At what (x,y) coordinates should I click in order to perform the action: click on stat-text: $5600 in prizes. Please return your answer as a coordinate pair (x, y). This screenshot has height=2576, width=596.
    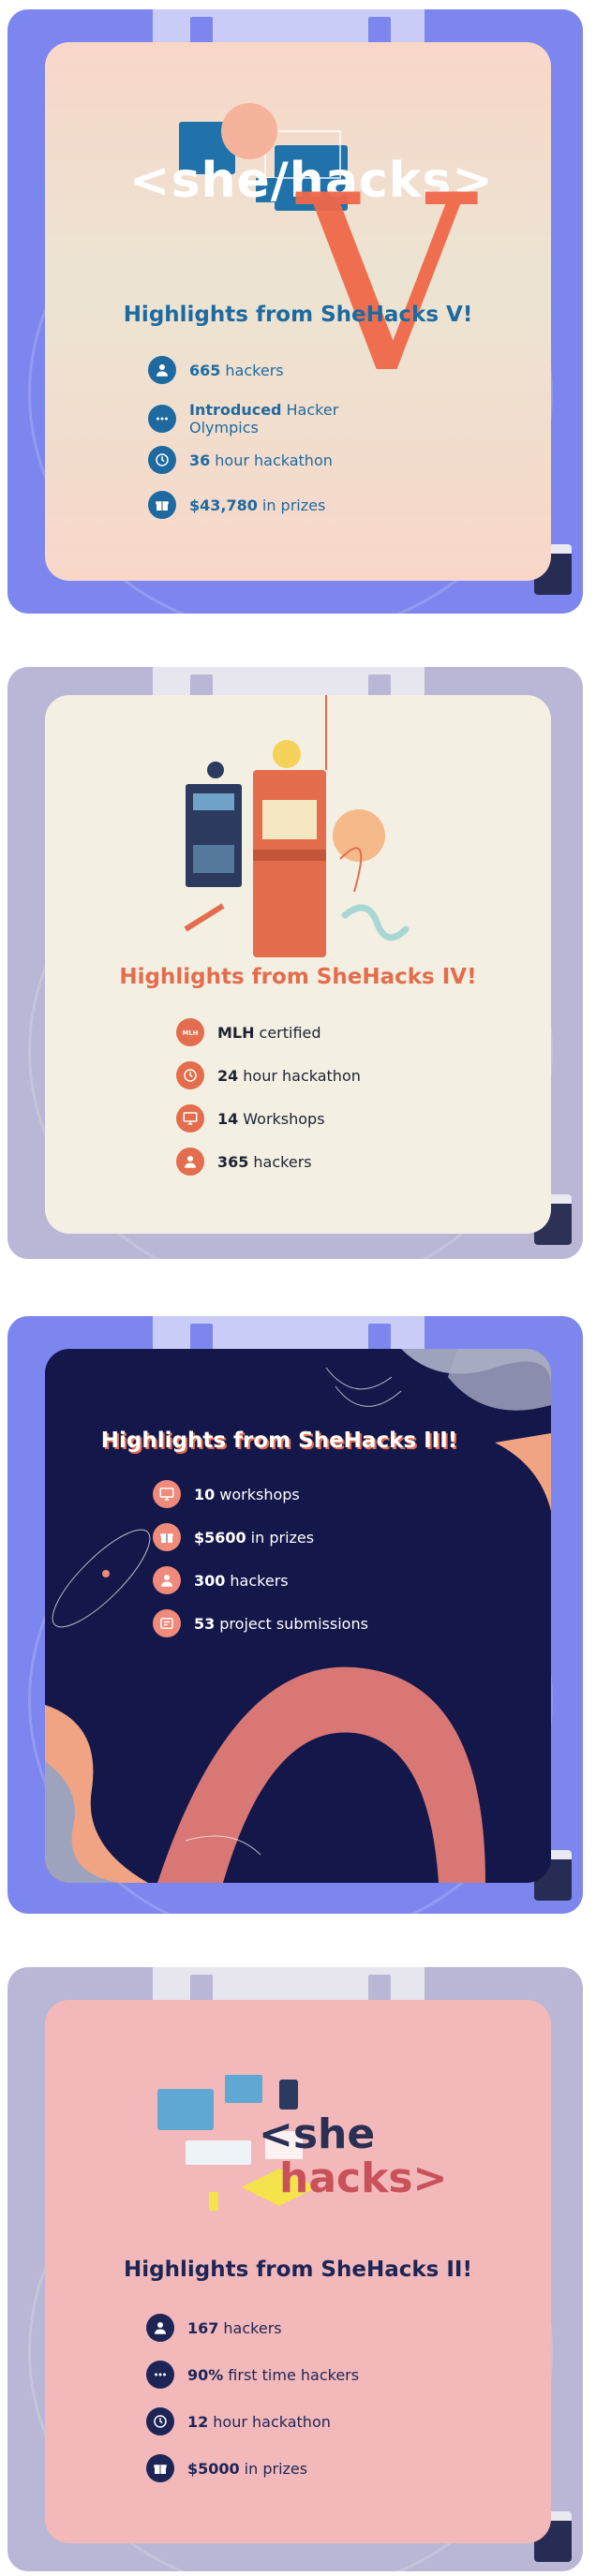
    Looking at the image, I should click on (254, 1538).